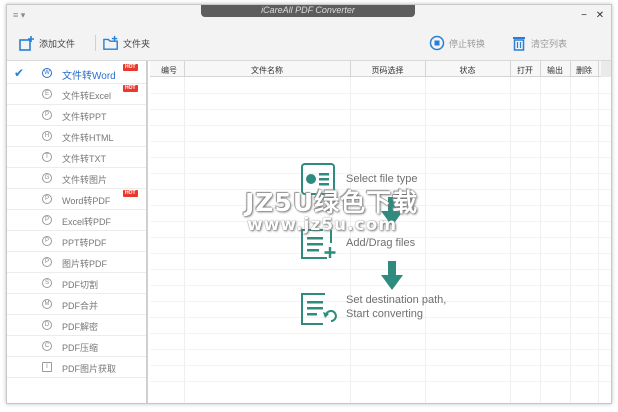  What do you see at coordinates (47, 136) in the screenshot?
I see `html-icon: H` at bounding box center [47, 136].